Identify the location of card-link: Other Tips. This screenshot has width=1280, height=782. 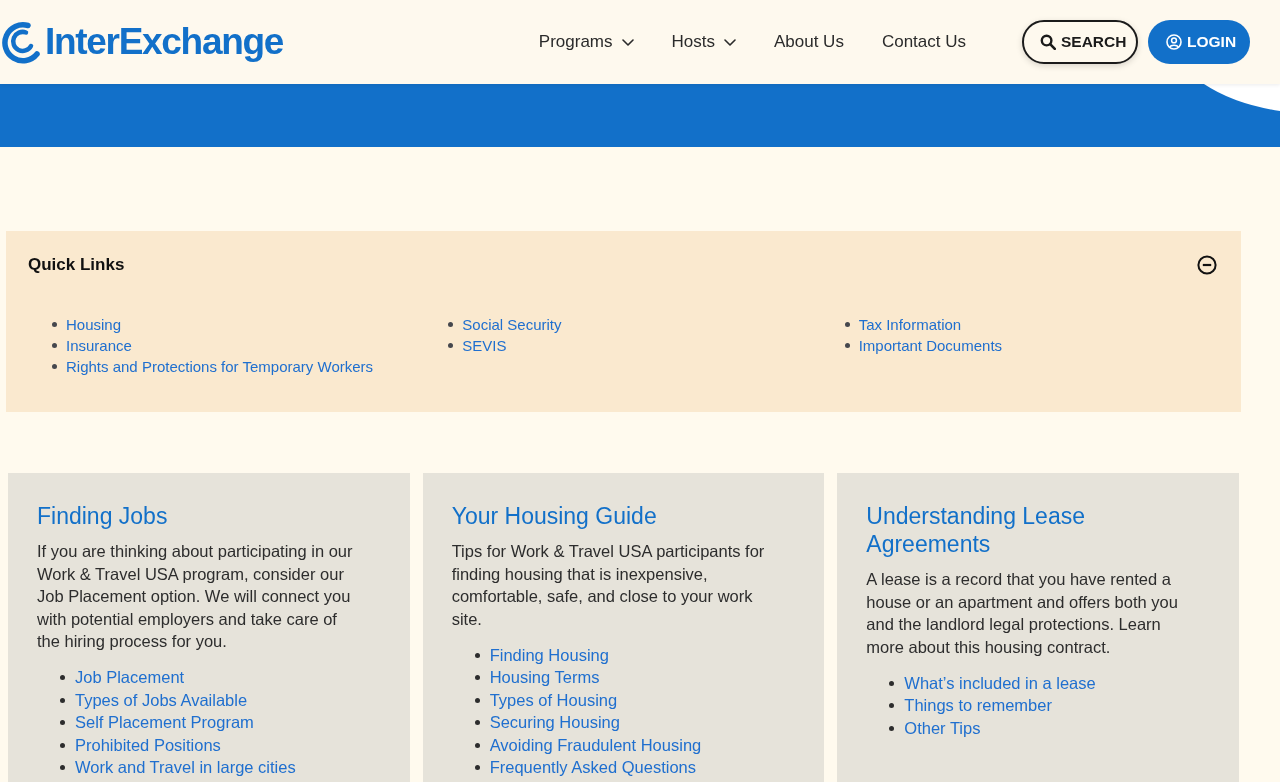
(942, 728).